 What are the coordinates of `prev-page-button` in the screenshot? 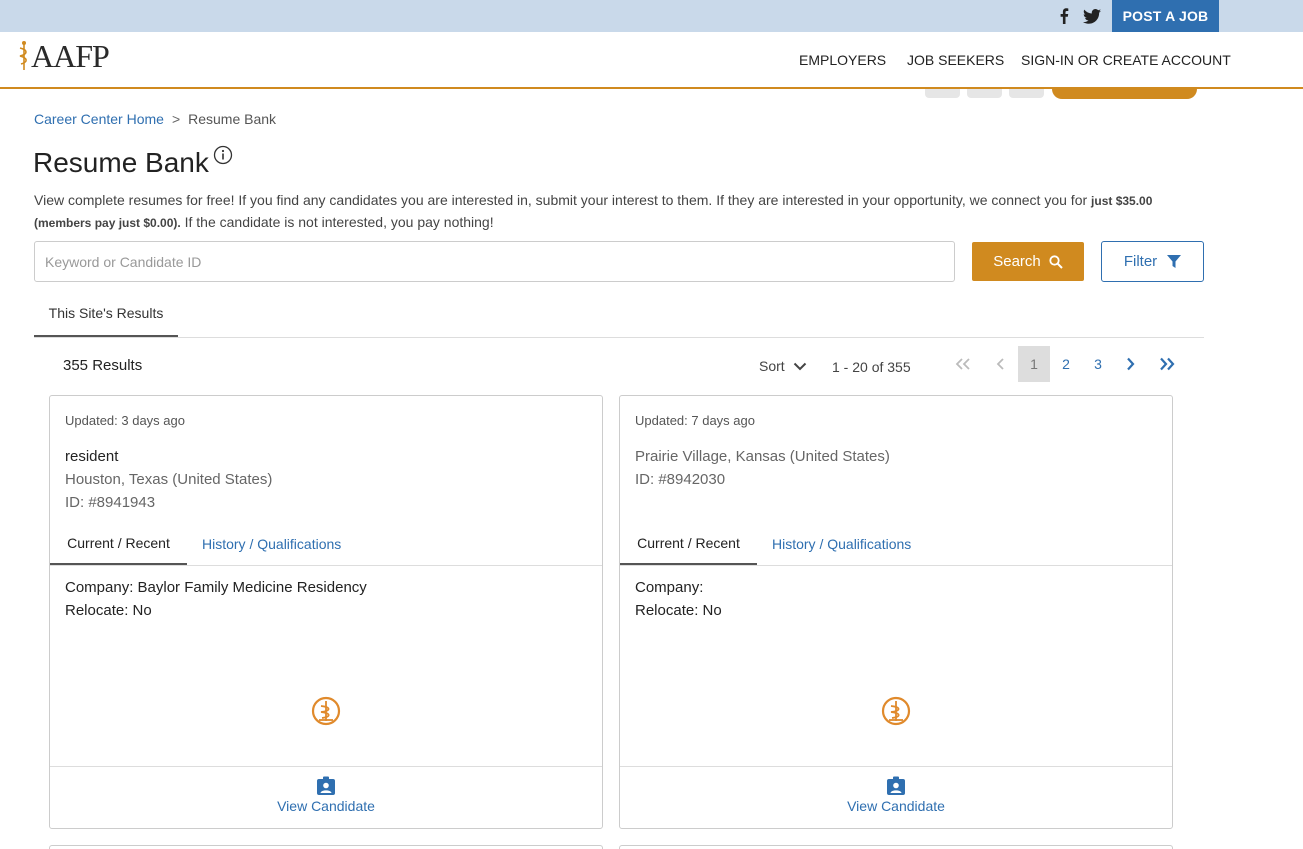 It's located at (1000, 364).